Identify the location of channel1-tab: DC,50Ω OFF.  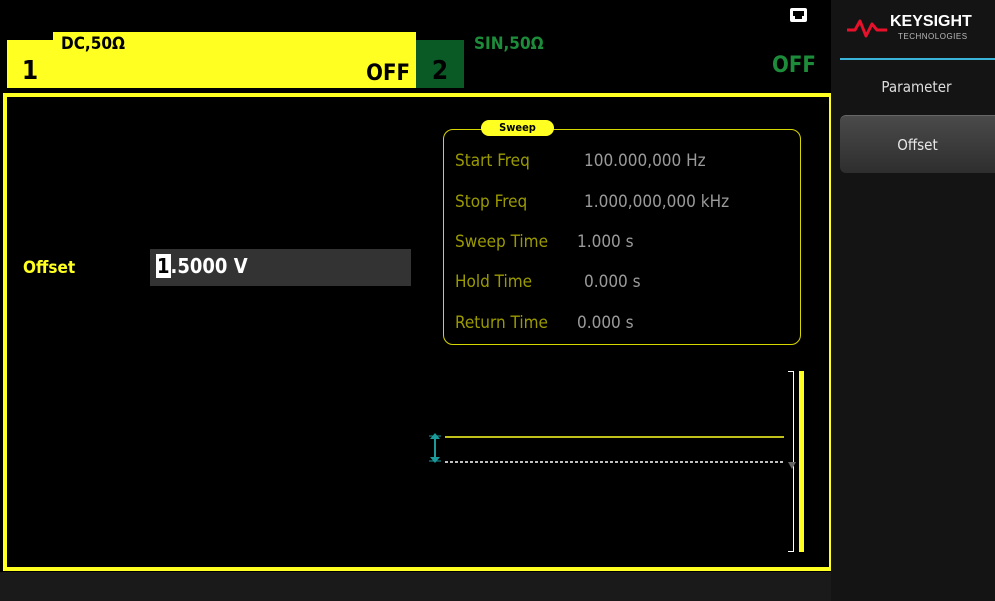
(234, 60).